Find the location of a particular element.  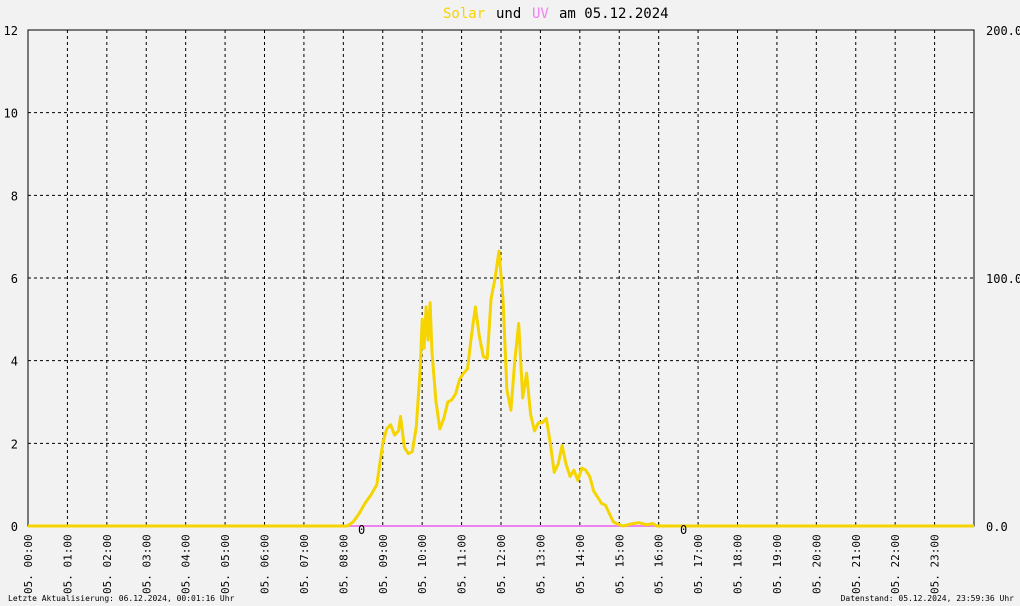

x-tick-label: 05. 02:00 is located at coordinates (107, 564).